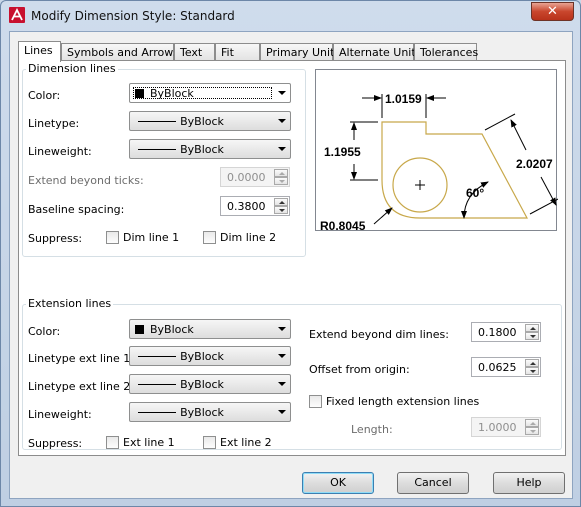 Image resolution: width=581 pixels, height=507 pixels. I want to click on autocad-app-icon, so click(17, 15).